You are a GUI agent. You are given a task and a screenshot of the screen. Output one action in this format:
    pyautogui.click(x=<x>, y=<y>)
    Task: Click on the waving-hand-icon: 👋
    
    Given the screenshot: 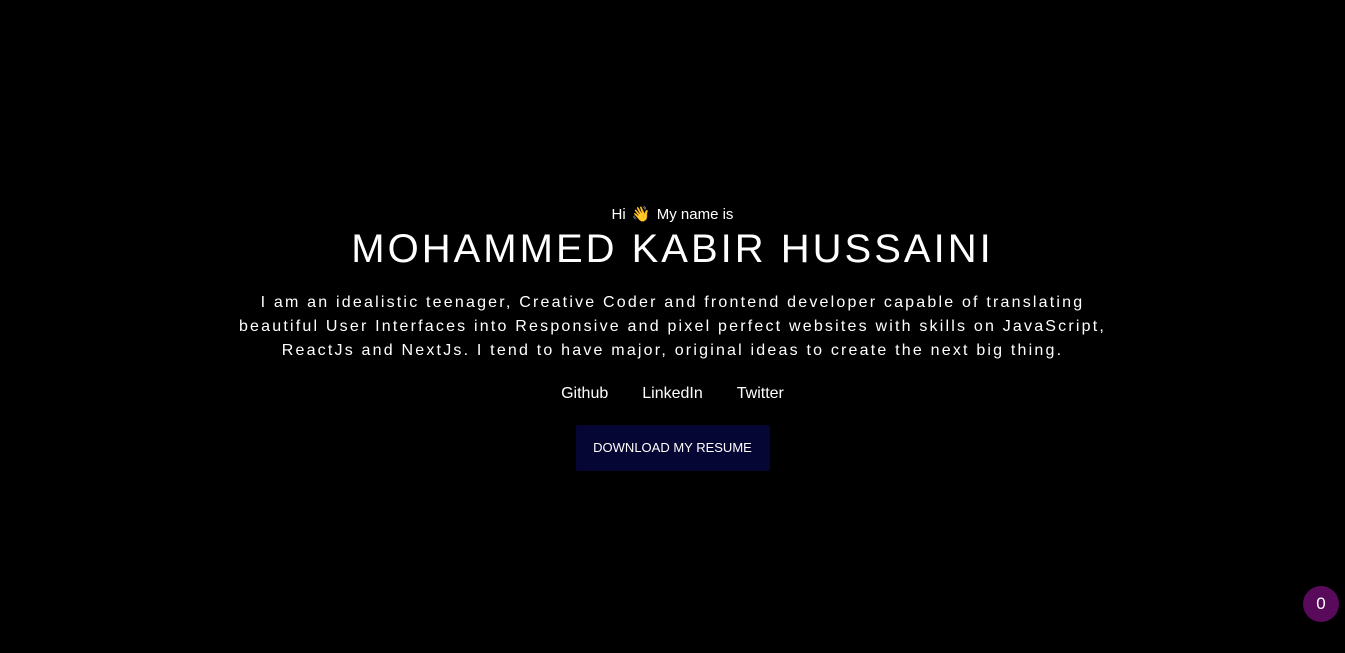 What is the action you would take?
    pyautogui.click(x=641, y=214)
    